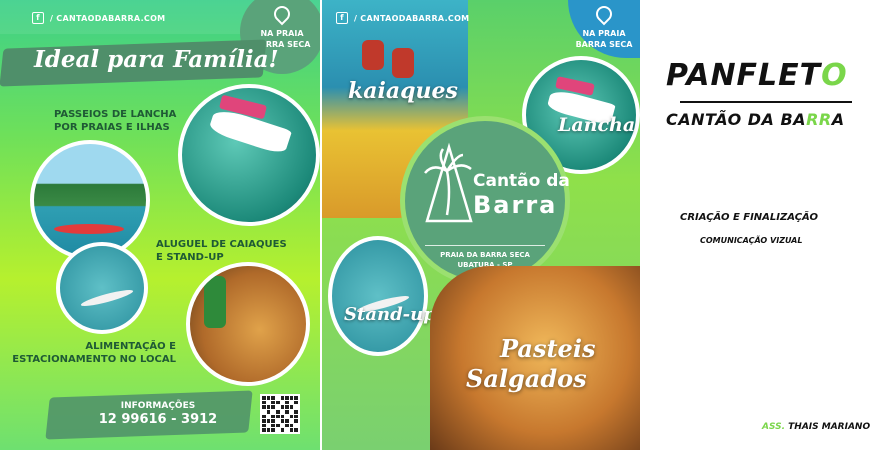  I want to click on label-pastel-2: Salgados, so click(526, 378).